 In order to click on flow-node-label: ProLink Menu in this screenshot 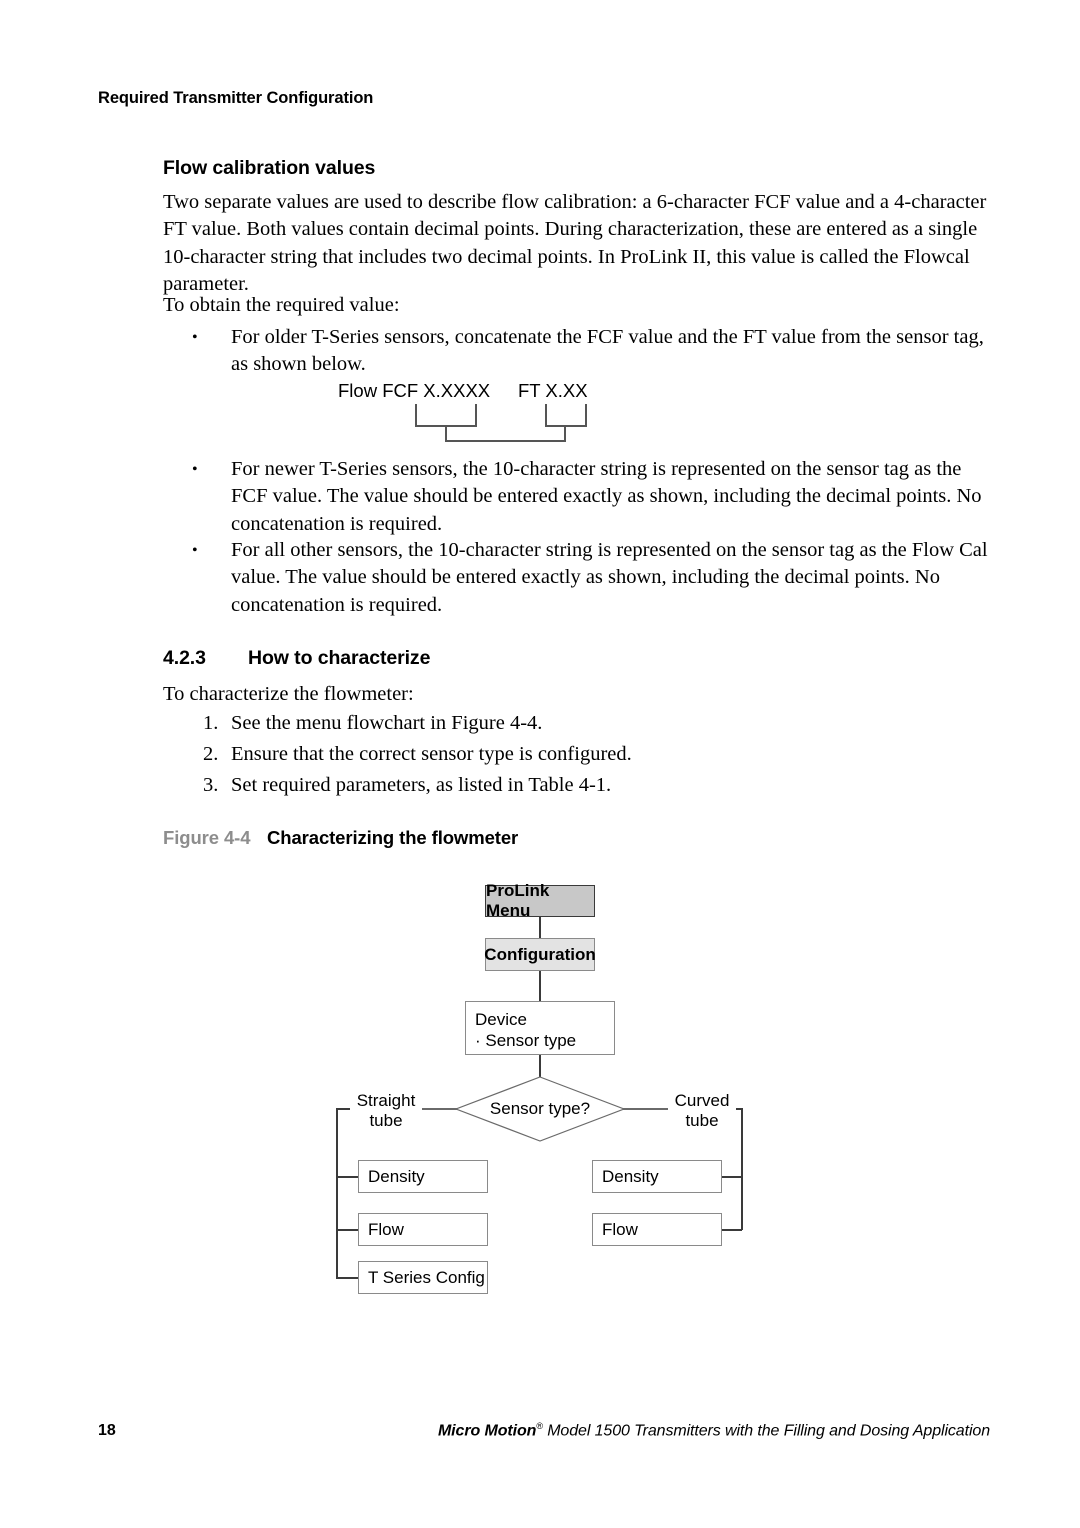, I will do `click(518, 900)`.